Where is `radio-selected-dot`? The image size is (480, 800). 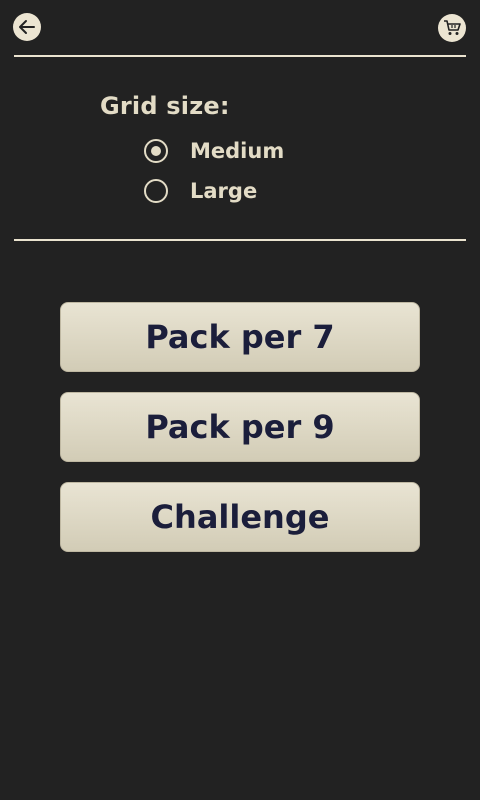
radio-selected-dot is located at coordinates (156, 151).